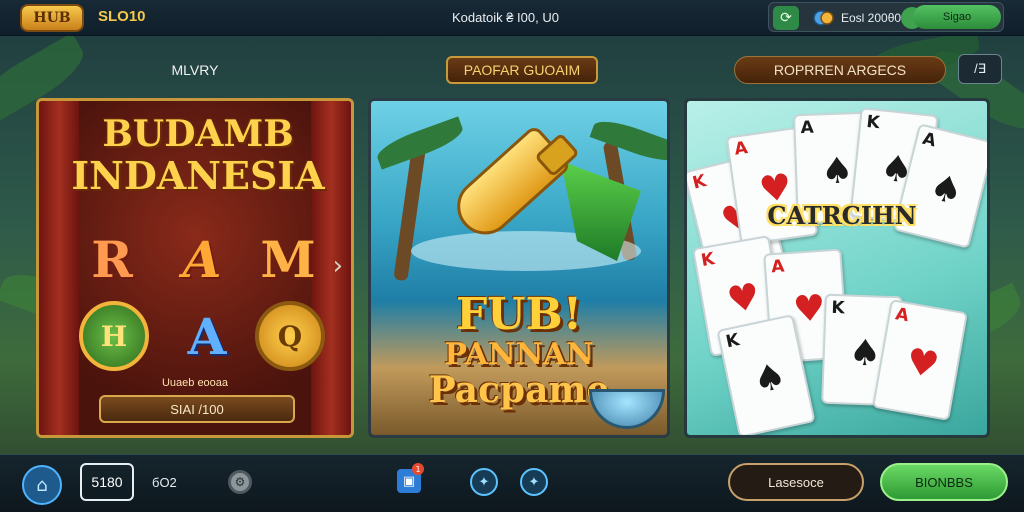 The image size is (1024, 512). What do you see at coordinates (195, 70) in the screenshot?
I see `section-label-left: MLVRY` at bounding box center [195, 70].